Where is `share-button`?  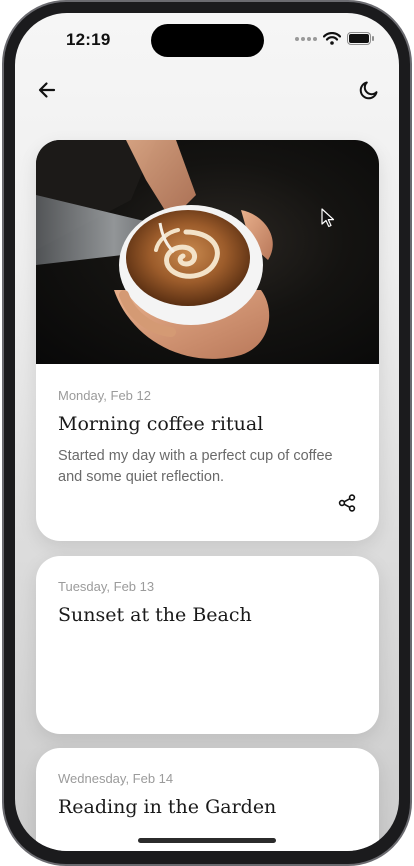 share-button is located at coordinates (347, 503).